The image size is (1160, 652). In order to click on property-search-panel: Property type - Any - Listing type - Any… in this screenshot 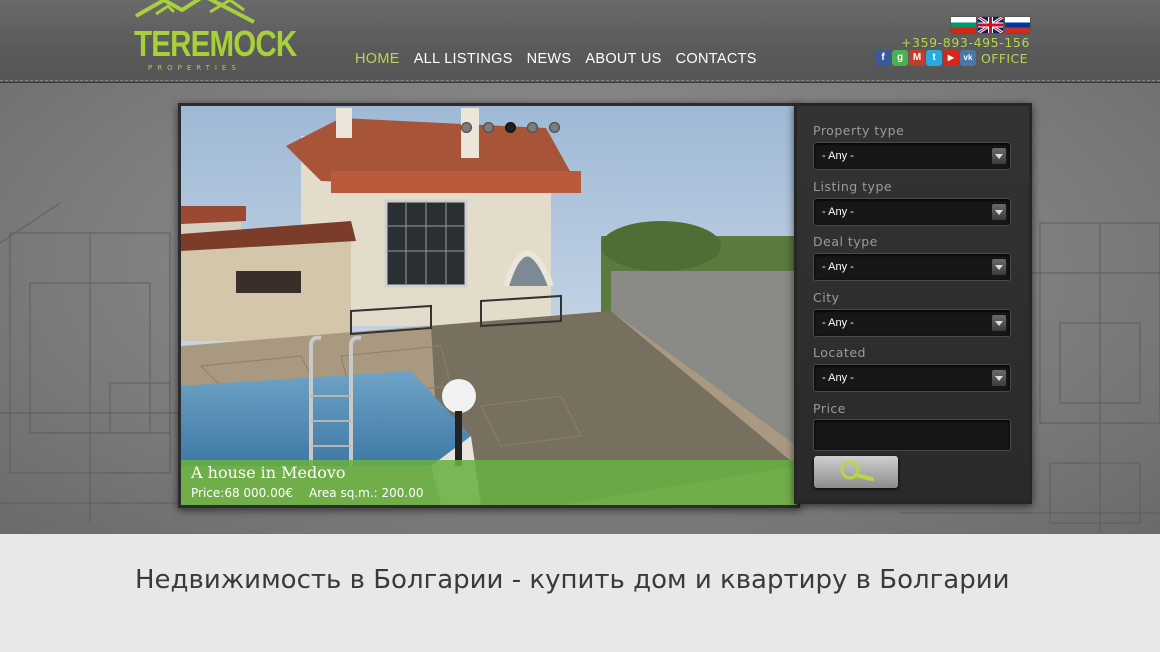, I will do `click(913, 303)`.